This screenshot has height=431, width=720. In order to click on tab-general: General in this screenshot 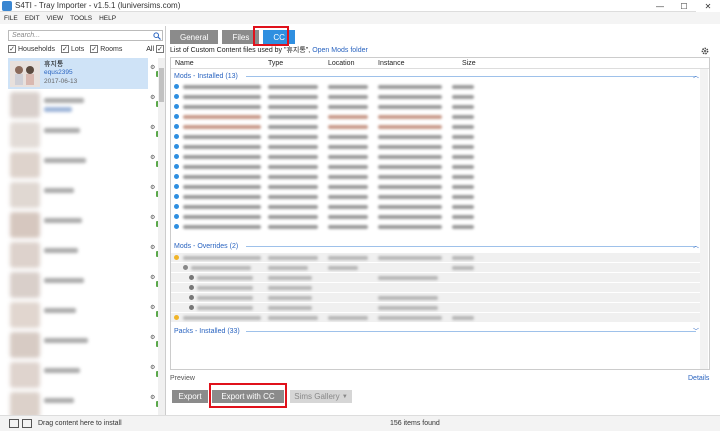, I will do `click(194, 37)`.